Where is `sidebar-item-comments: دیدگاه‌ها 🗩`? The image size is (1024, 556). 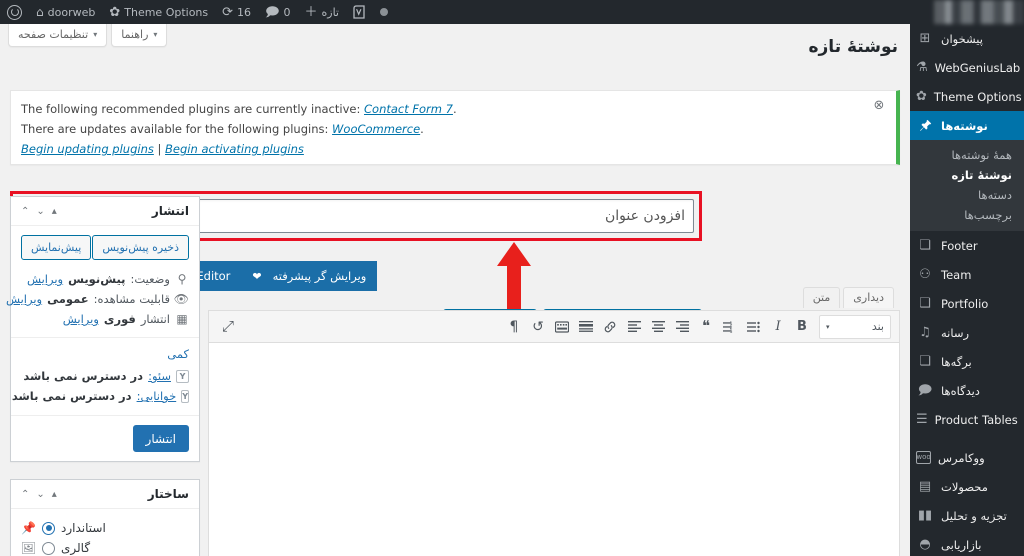
sidebar-item-comments: دیدگاه‌ها 🗩 is located at coordinates (967, 390).